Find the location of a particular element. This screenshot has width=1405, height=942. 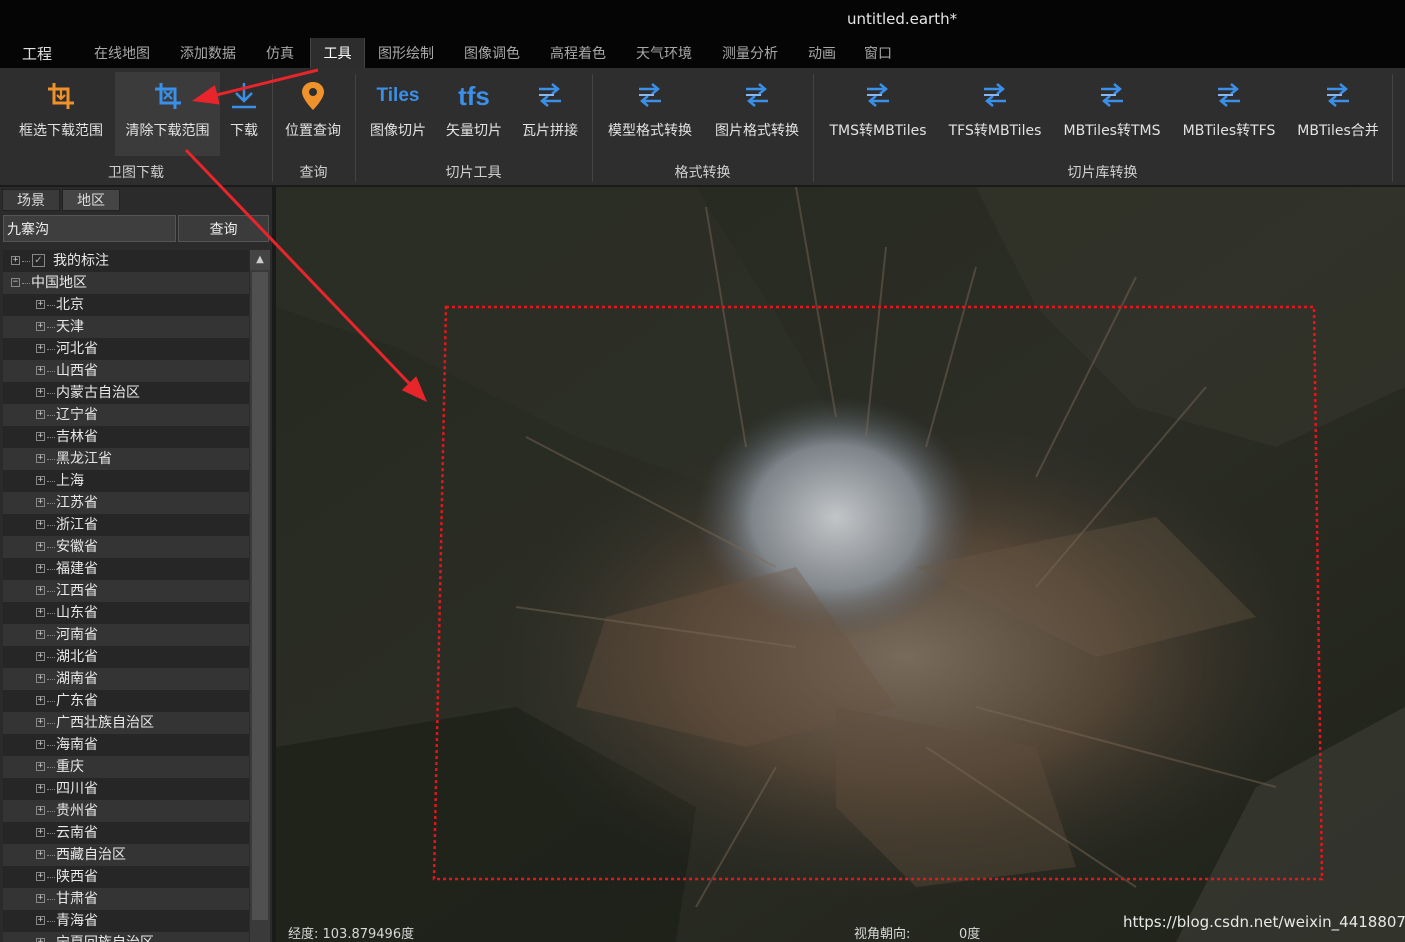

tree-item-province: + 青海省 is located at coordinates (126, 921).